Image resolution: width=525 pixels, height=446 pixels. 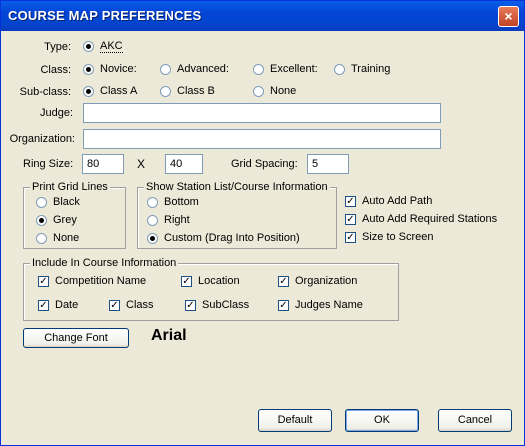 I want to click on title-bar: COURSE MAP PREFERENCES ×, so click(x=262, y=16).